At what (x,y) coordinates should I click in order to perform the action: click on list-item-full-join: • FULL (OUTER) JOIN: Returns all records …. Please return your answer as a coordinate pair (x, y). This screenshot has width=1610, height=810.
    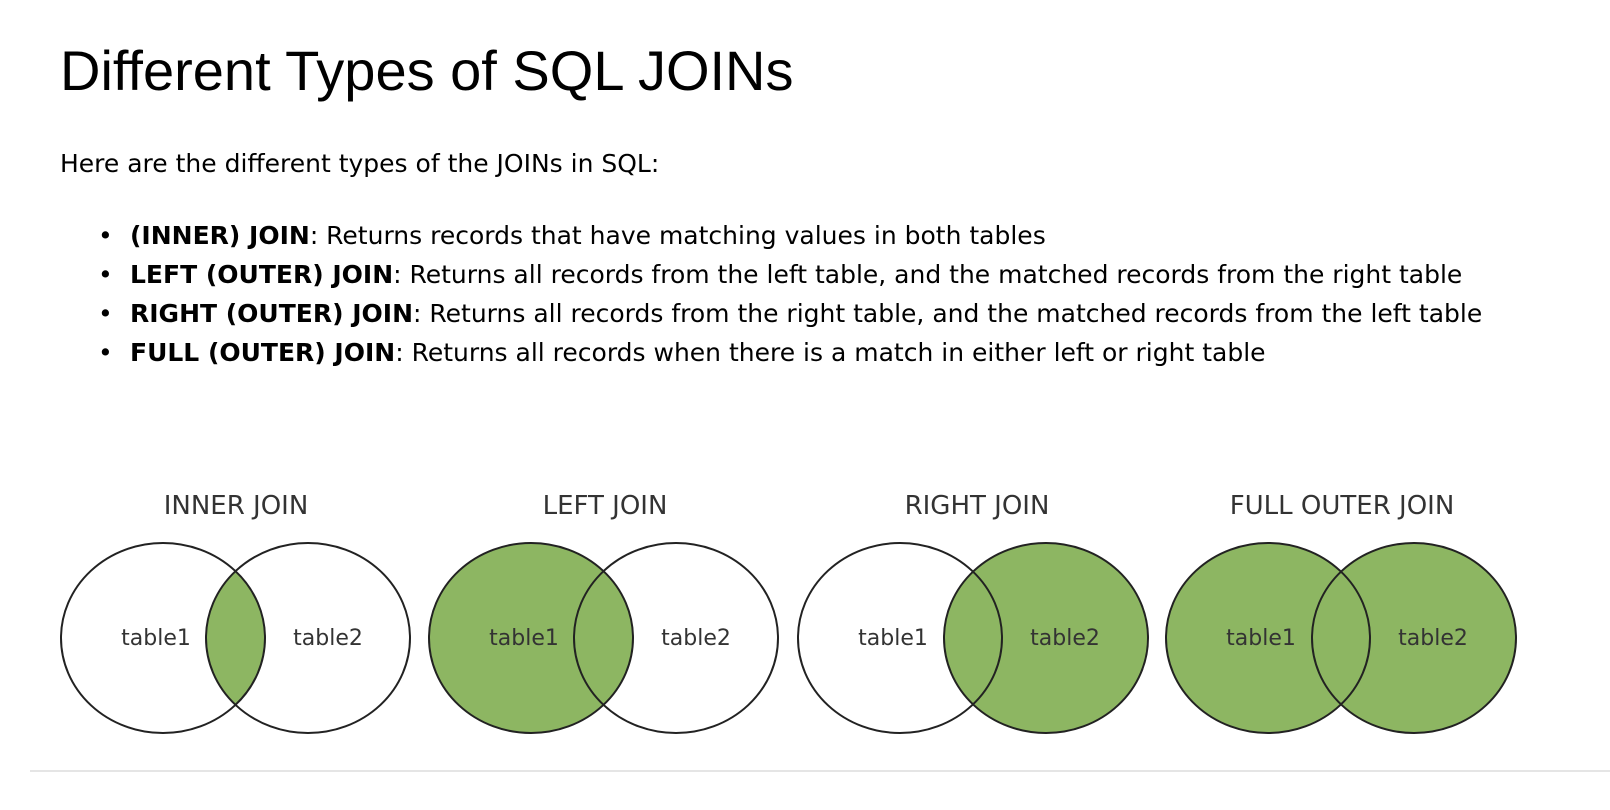
    Looking at the image, I should click on (849, 352).